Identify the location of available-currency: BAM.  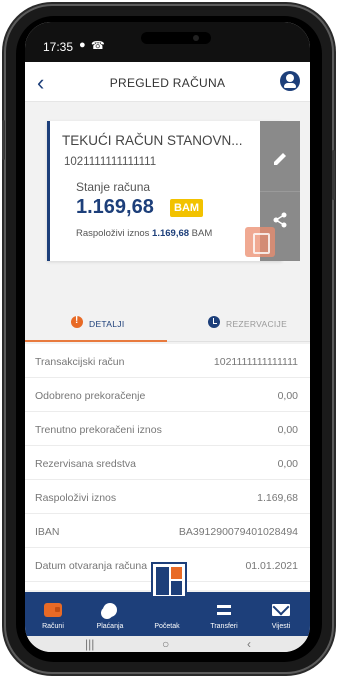
(202, 233).